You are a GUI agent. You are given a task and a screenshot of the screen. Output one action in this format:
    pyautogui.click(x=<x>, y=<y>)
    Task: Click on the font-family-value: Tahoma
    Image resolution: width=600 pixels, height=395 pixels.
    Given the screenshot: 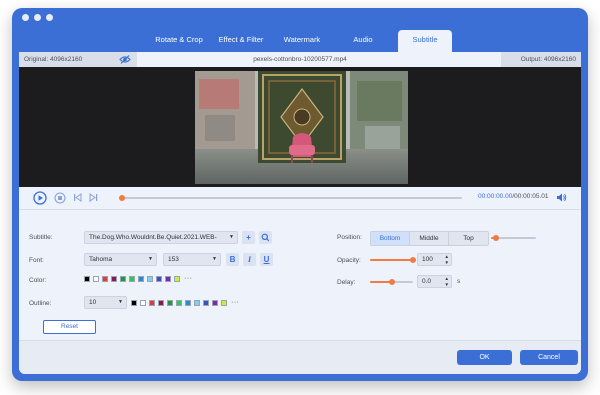 What is the action you would take?
    pyautogui.click(x=101, y=259)
    